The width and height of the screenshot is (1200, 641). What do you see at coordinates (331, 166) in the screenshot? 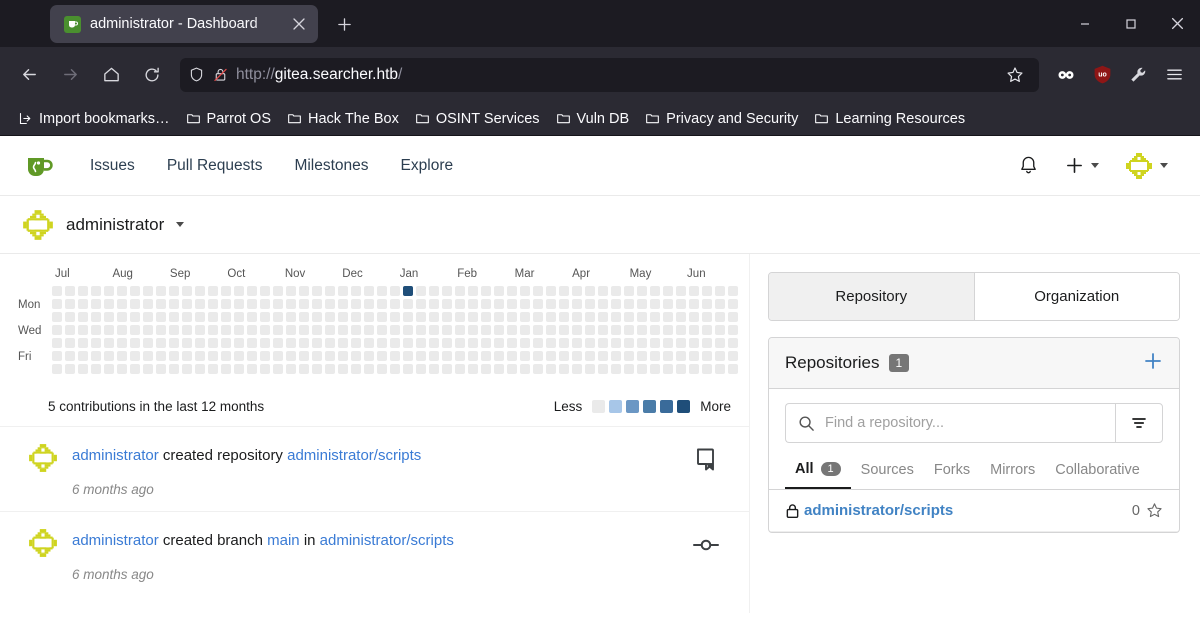
I see `nav-milestones: Milestones` at bounding box center [331, 166].